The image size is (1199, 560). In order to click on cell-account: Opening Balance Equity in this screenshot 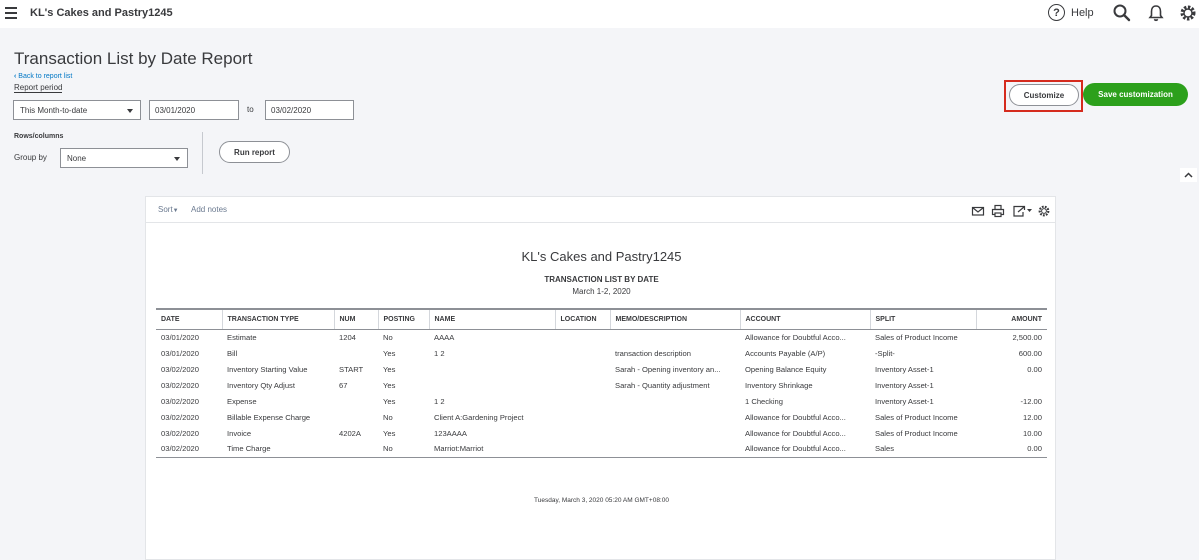, I will do `click(805, 369)`.